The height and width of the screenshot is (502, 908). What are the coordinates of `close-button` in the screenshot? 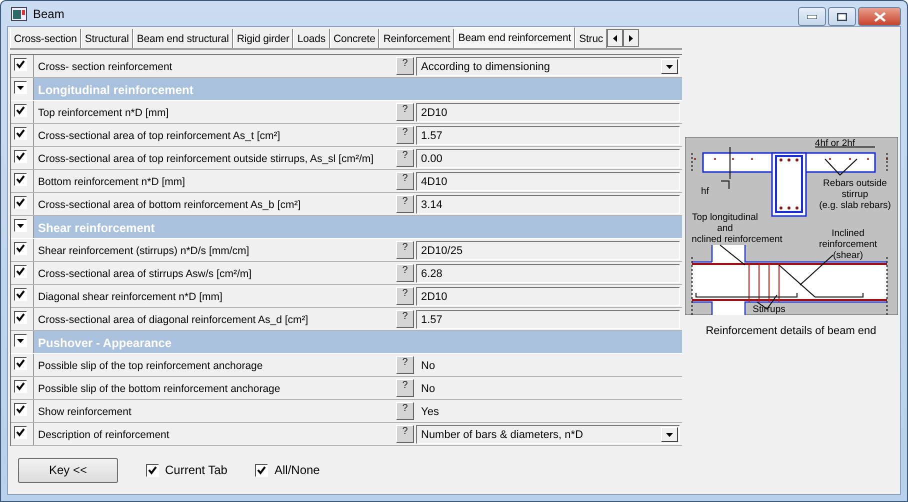 It's located at (879, 16).